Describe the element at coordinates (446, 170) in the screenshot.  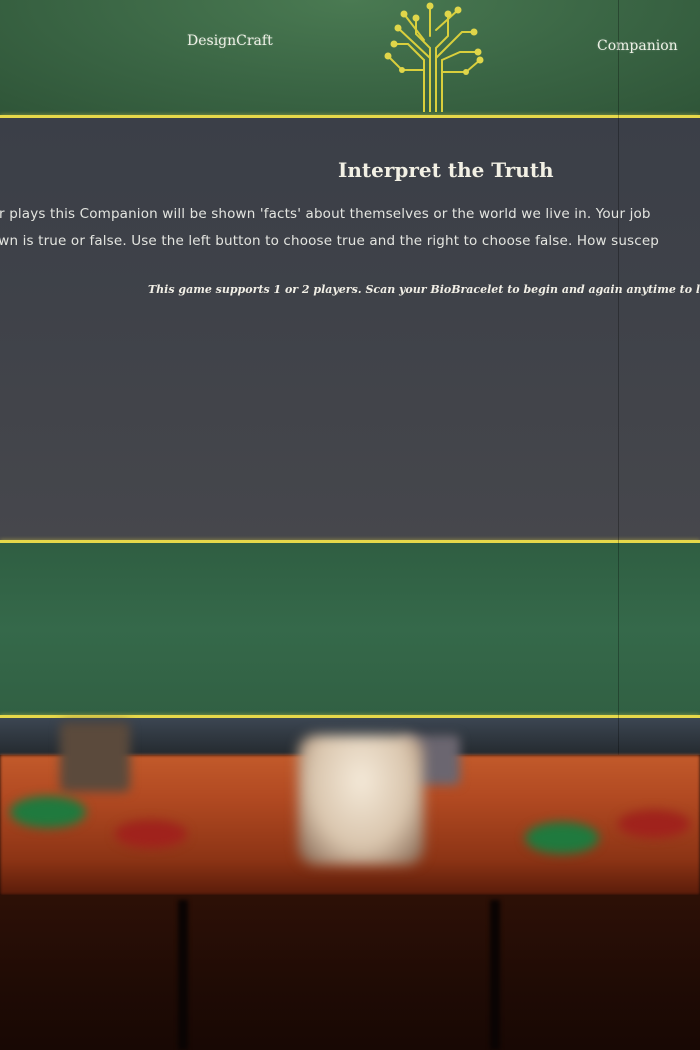
I see `page-title: Interpret the Truth` at that location.